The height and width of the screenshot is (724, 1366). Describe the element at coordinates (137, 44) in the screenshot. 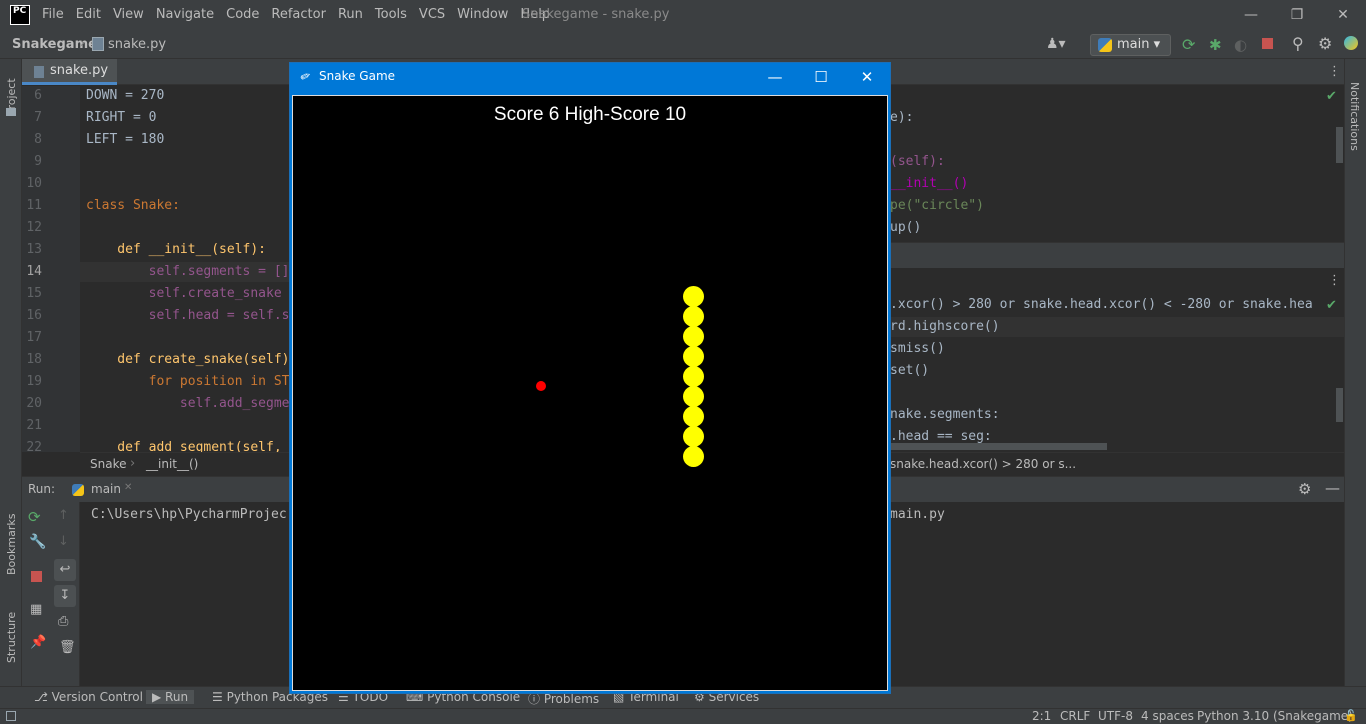

I see `breadcrumb-file: snake.py` at that location.